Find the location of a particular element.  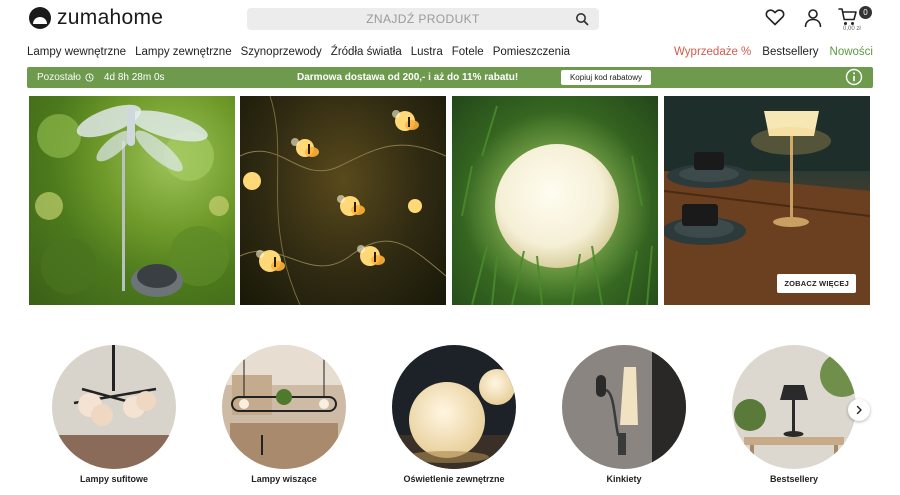

outdoor-sphere-lamp-image is located at coordinates (454, 407).